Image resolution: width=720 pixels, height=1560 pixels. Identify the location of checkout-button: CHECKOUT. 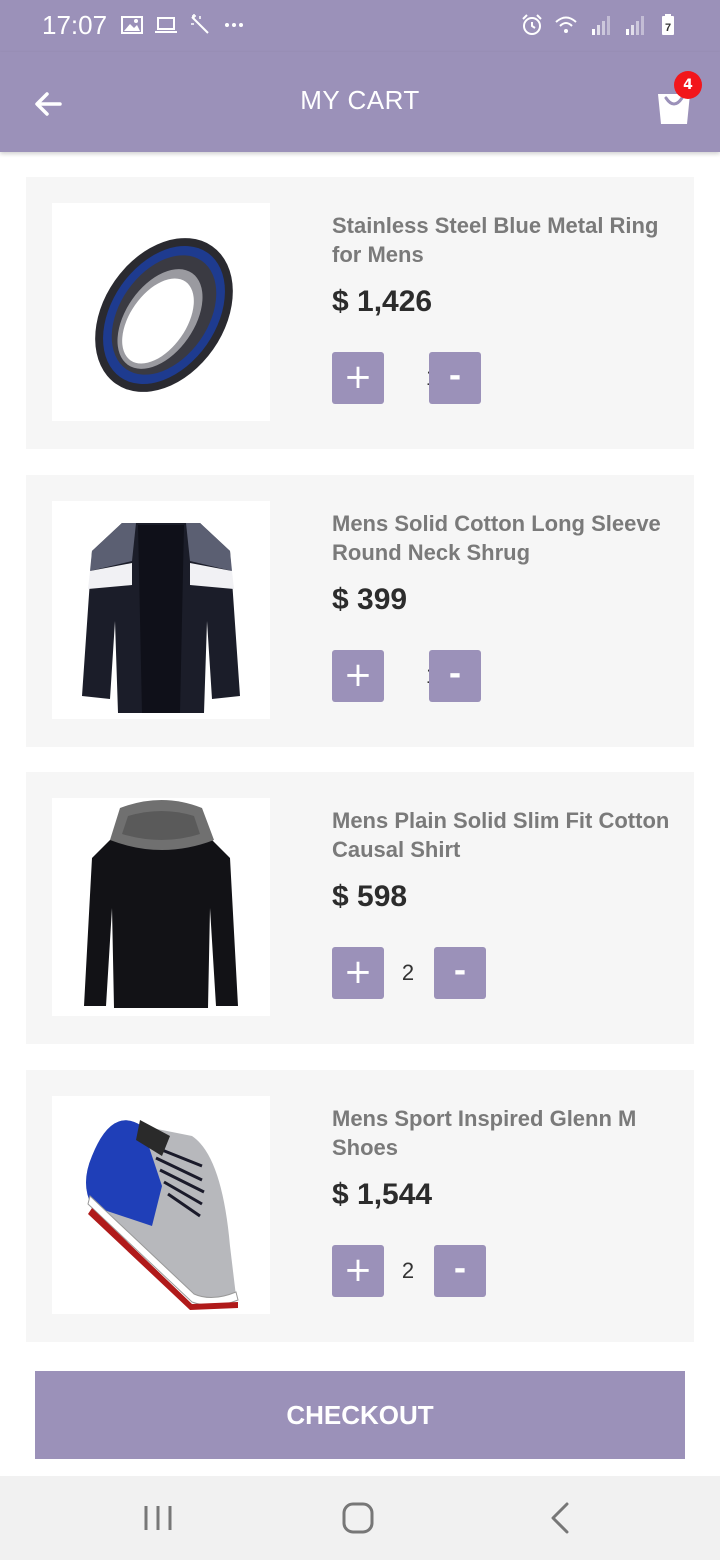
(360, 1415).